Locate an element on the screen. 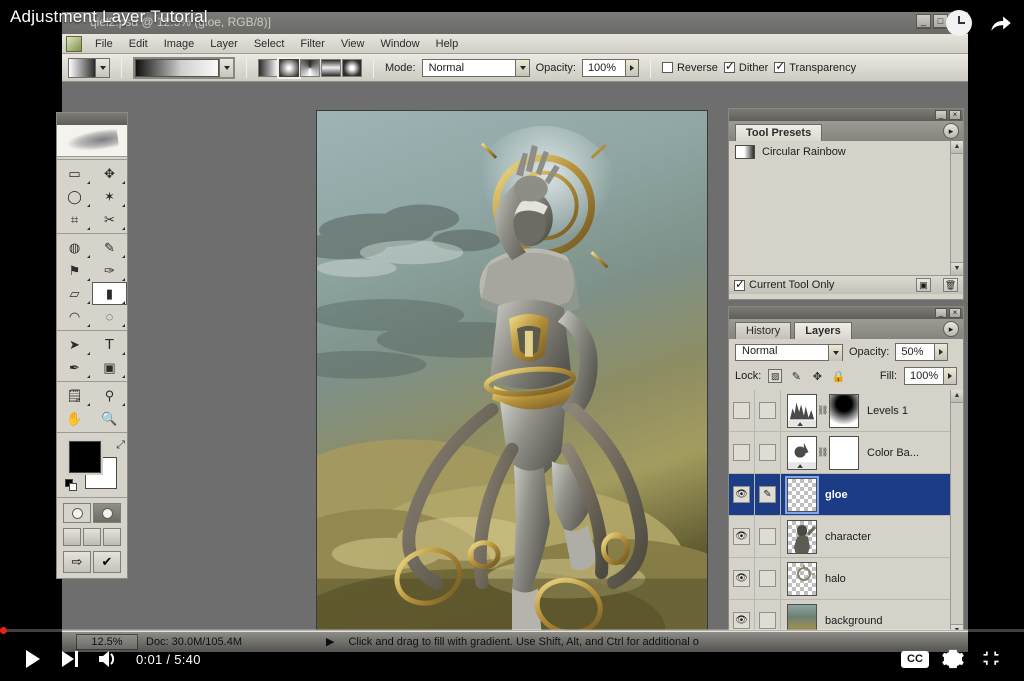 This screenshot has height=681, width=1024. tool-preset-picker is located at coordinates (89, 67).